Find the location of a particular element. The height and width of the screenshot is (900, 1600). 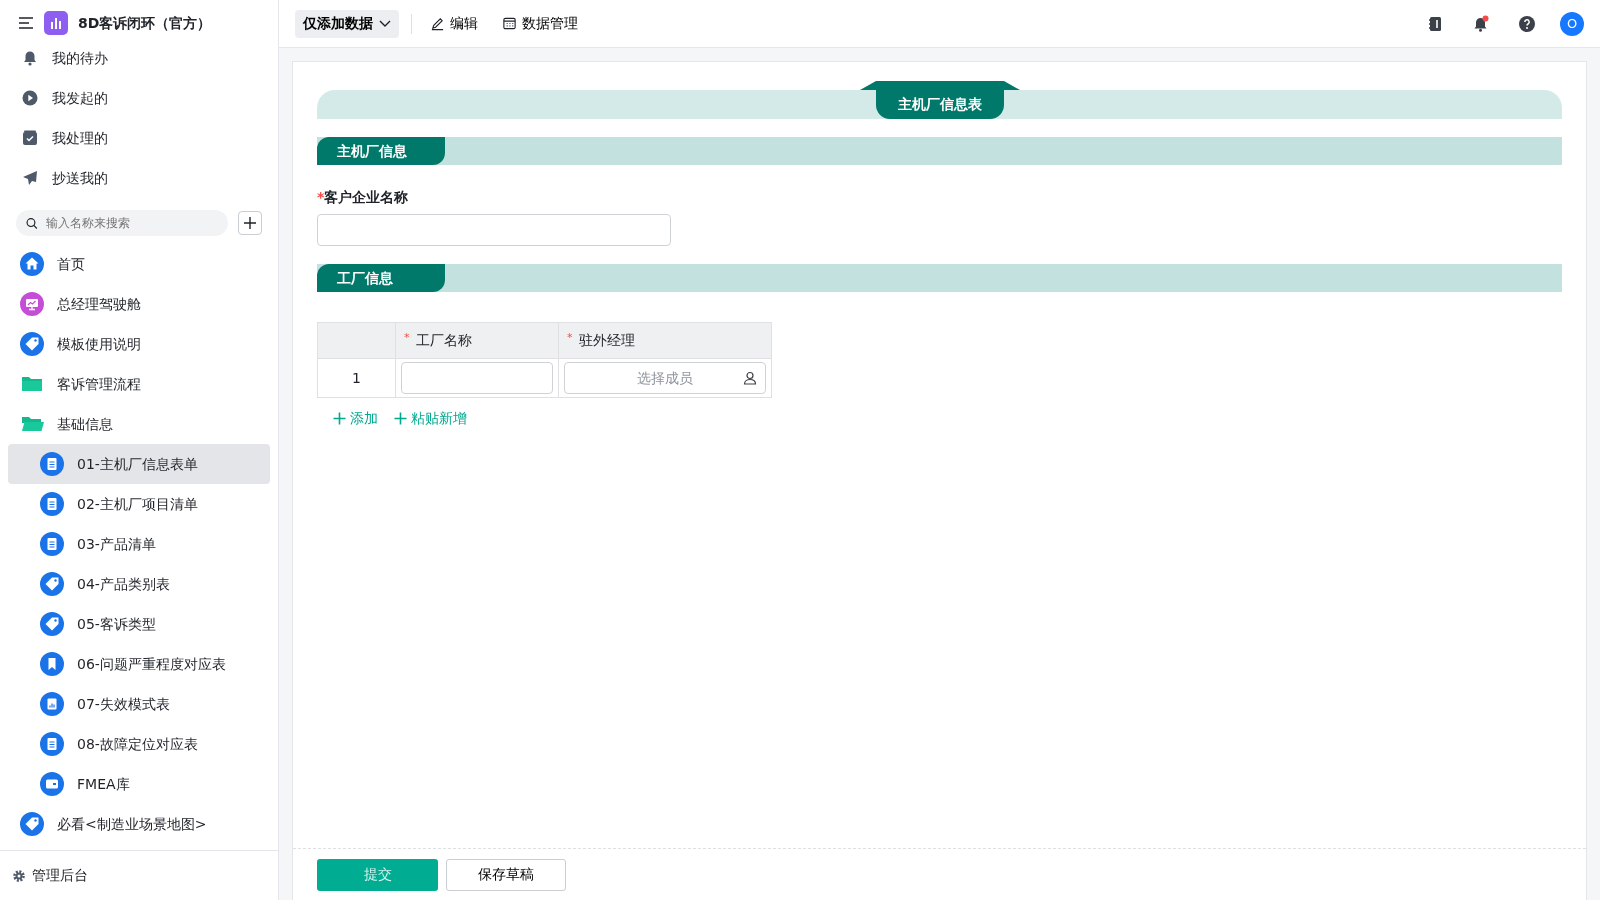

user-avatar: O is located at coordinates (1572, 23).